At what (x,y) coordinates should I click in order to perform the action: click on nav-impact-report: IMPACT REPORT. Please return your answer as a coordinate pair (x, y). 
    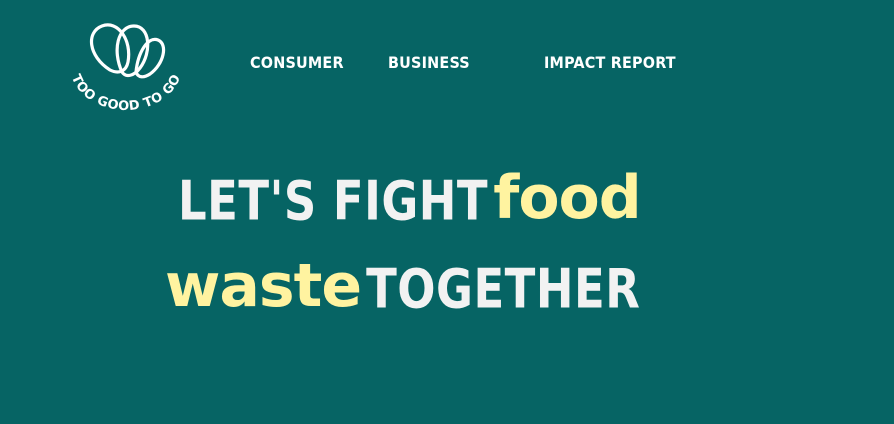
    Looking at the image, I should click on (610, 63).